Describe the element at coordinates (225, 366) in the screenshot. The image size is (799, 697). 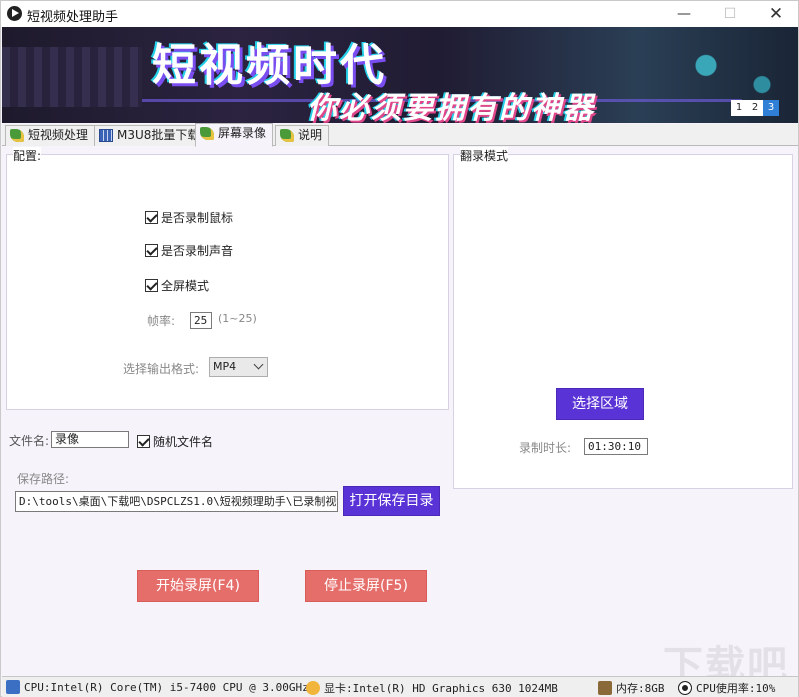
I see `format-selected-value: MP4` at that location.